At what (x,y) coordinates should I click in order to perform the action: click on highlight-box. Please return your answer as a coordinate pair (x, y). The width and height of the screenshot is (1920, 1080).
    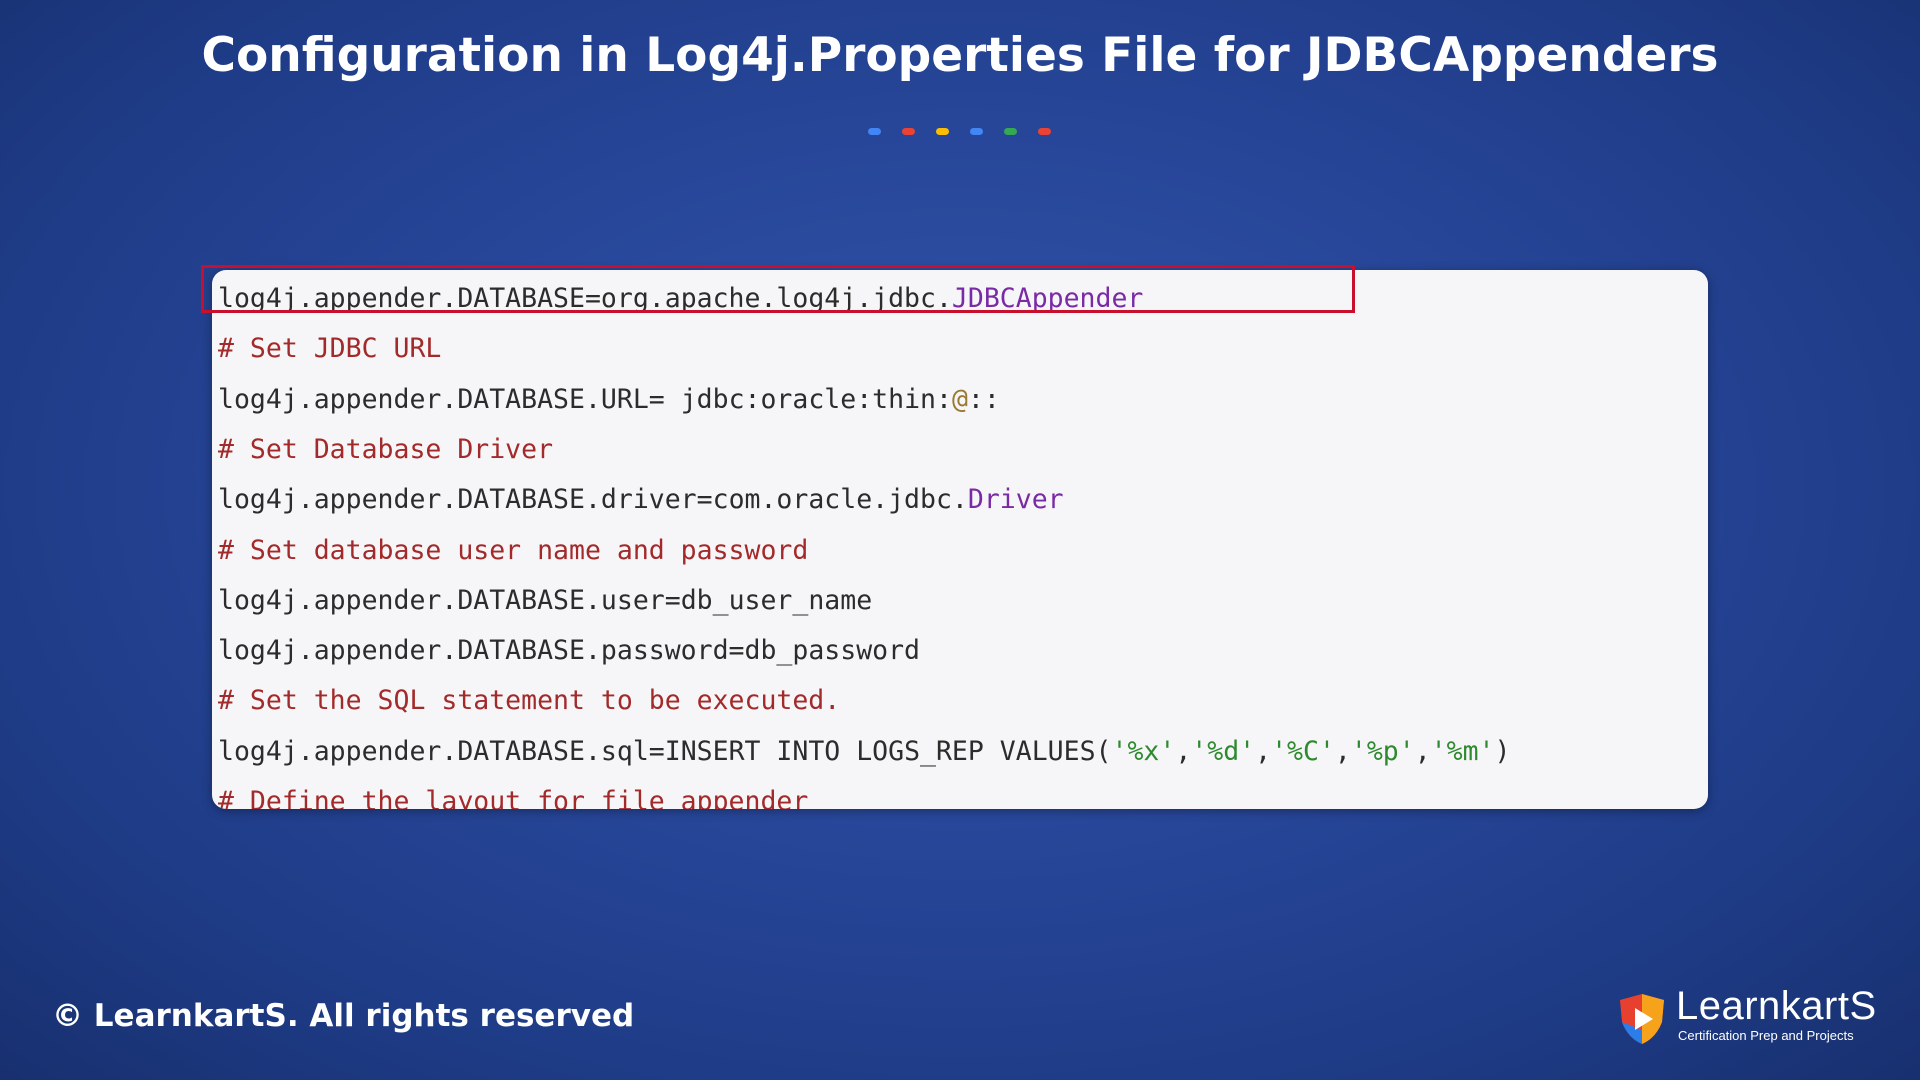
    Looking at the image, I should click on (778, 289).